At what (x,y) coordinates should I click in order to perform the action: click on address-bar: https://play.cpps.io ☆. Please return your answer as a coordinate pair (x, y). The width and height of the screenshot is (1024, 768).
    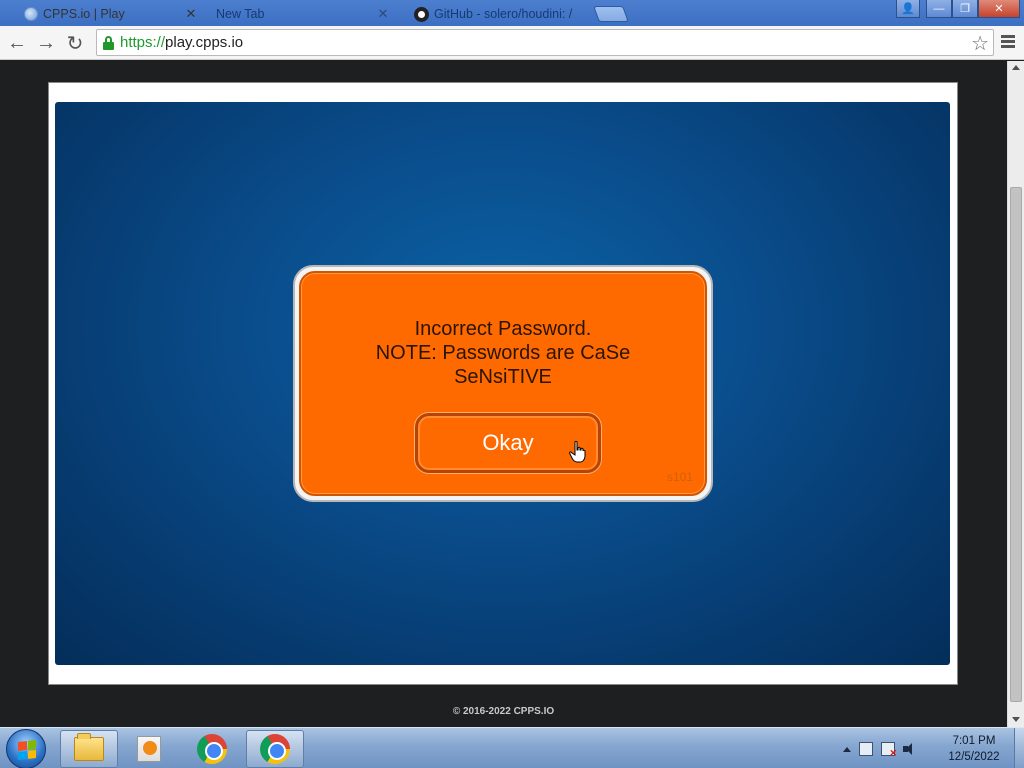
    Looking at the image, I should click on (545, 42).